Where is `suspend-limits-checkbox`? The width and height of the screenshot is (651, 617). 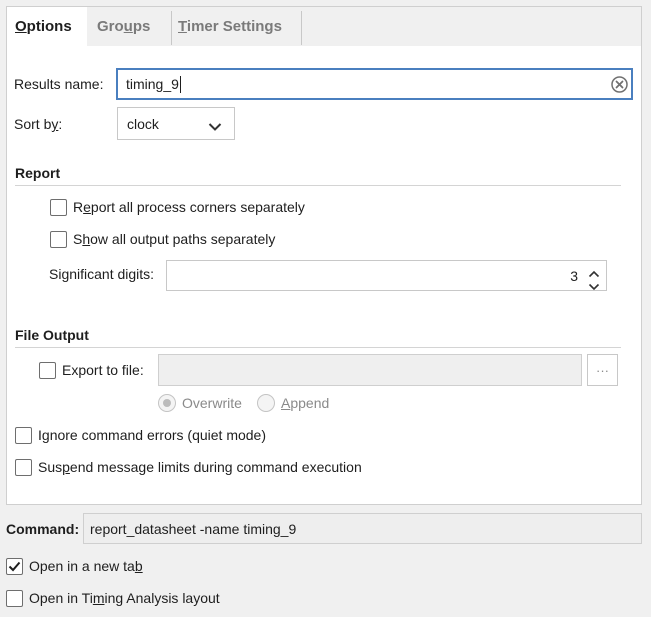 suspend-limits-checkbox is located at coordinates (23, 467).